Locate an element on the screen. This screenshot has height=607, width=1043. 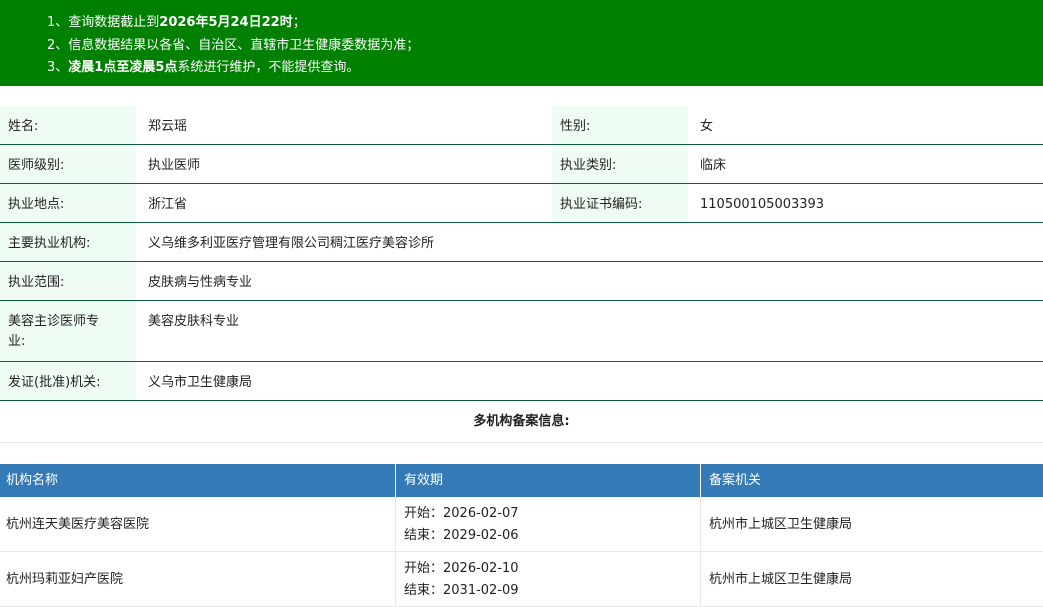
notice-maintenance-time: 凌晨1点至凌晨5点 is located at coordinates (123, 67).